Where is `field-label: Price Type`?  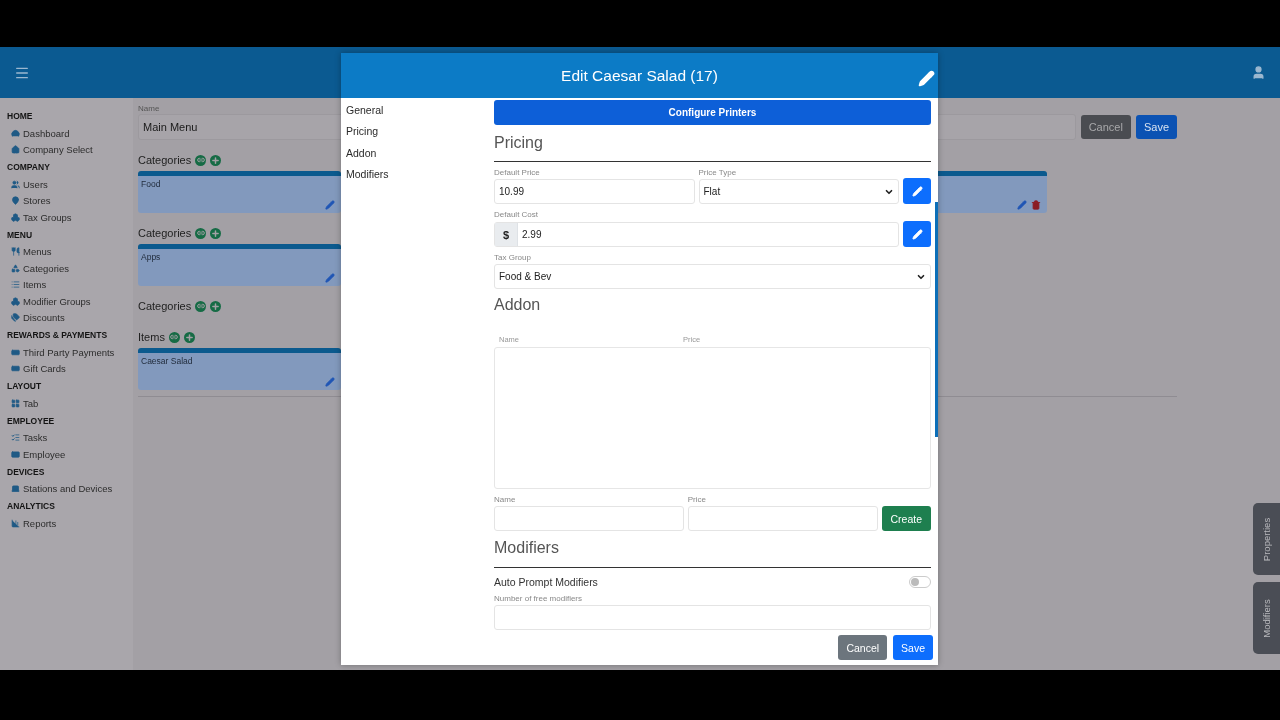
field-label: Price Type is located at coordinates (718, 173).